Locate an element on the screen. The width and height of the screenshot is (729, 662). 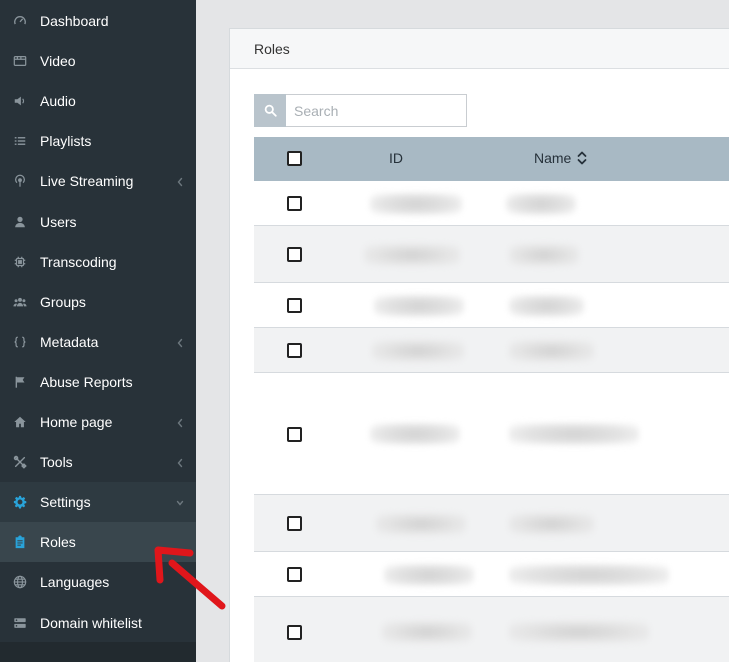
sidebar-item-label: Users is located at coordinates (58, 221).